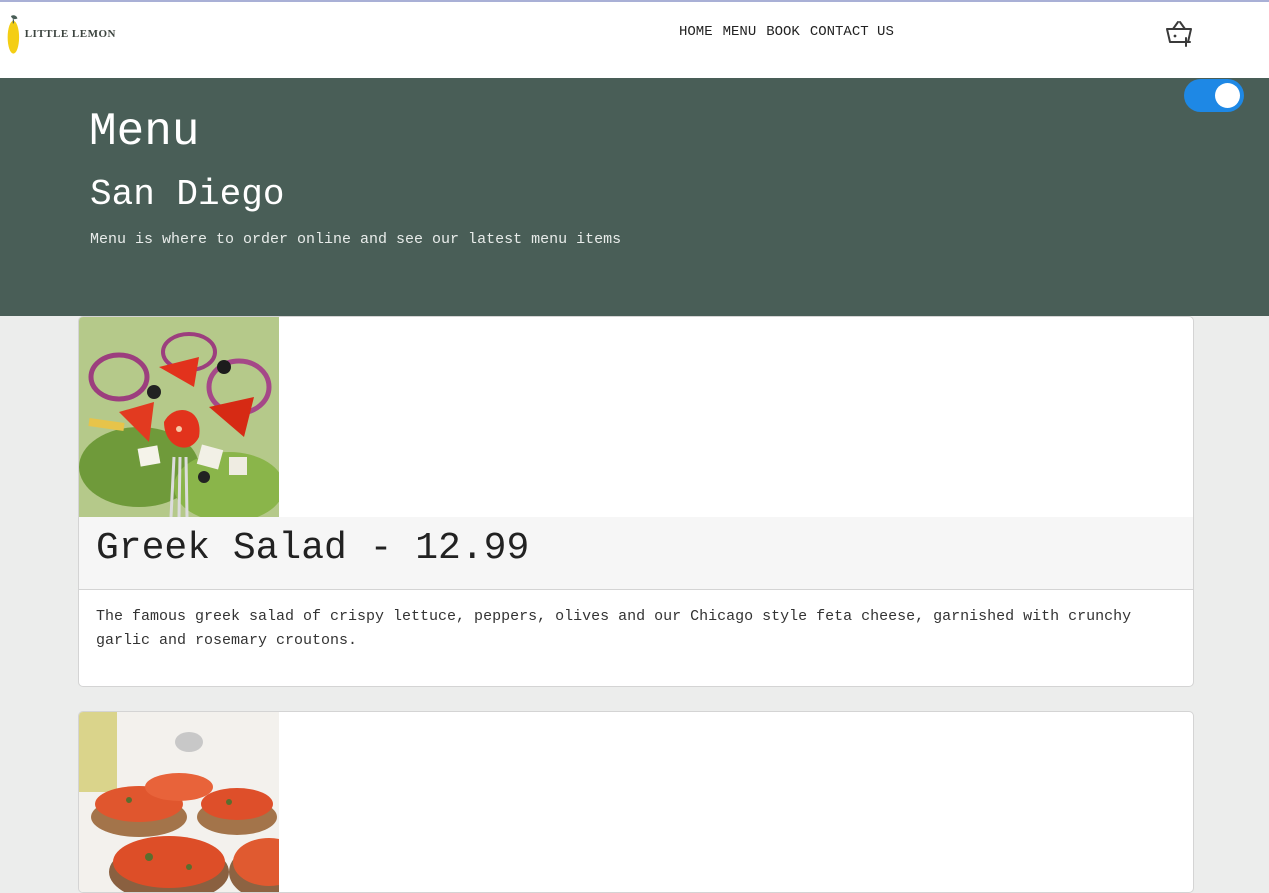 This screenshot has width=1269, height=893. What do you see at coordinates (313, 548) in the screenshot?
I see `menu-item-title: Greek Salad - 12.99` at bounding box center [313, 548].